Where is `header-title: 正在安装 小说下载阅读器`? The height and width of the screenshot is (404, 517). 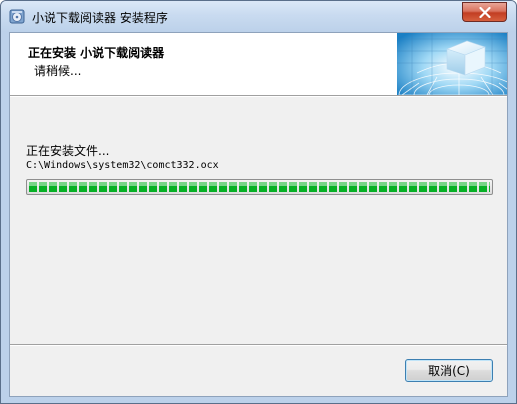
header-title: 正在安装 小说下载阅读器 is located at coordinates (96, 53).